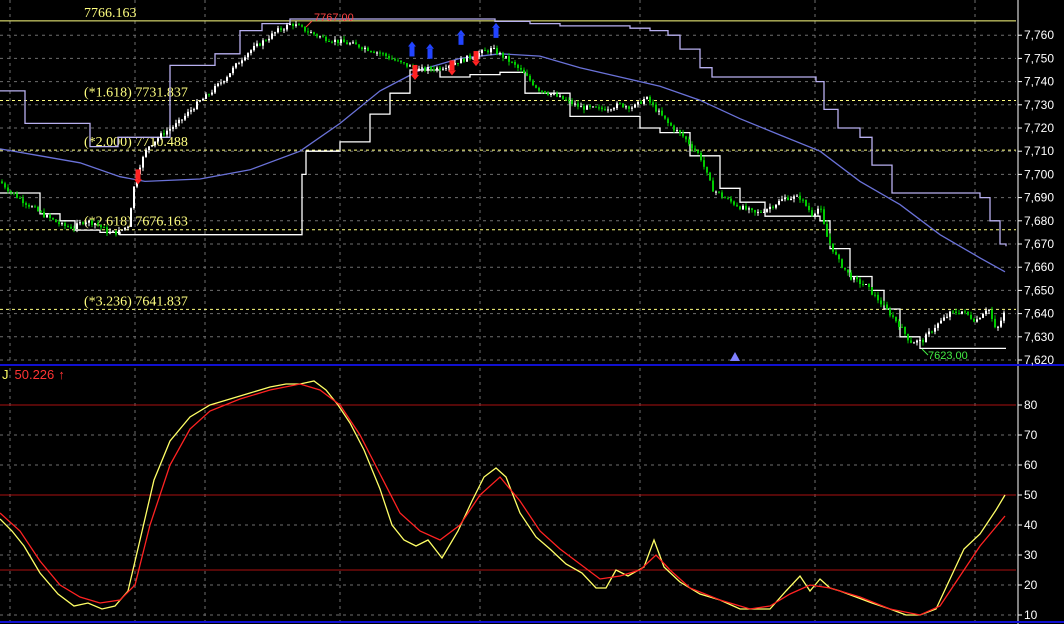 This screenshot has width=1064, height=624. Describe the element at coordinates (1031, 585) in the screenshot. I see `indicator-tick-label: 20` at that location.